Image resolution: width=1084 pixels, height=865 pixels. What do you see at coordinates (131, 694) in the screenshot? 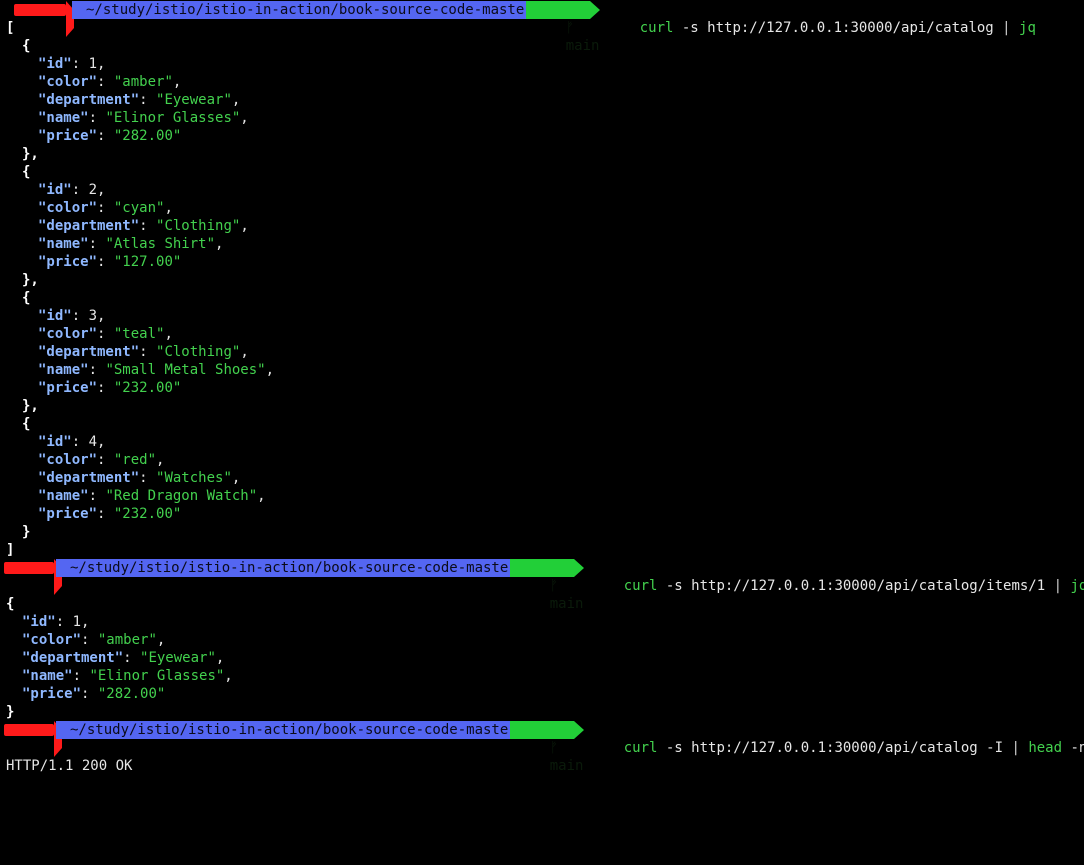
I see `json-value: "282.00"` at bounding box center [131, 694].